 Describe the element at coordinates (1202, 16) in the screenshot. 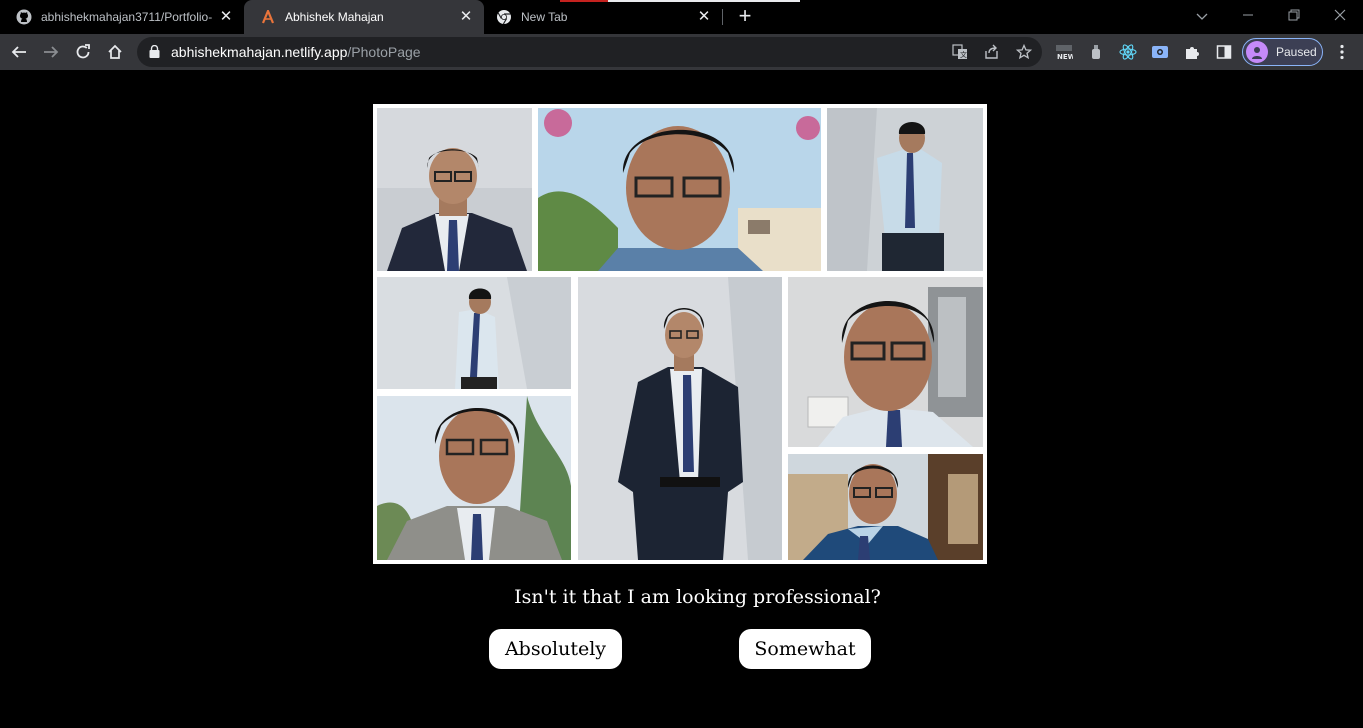

I see `tab-search-icon` at that location.